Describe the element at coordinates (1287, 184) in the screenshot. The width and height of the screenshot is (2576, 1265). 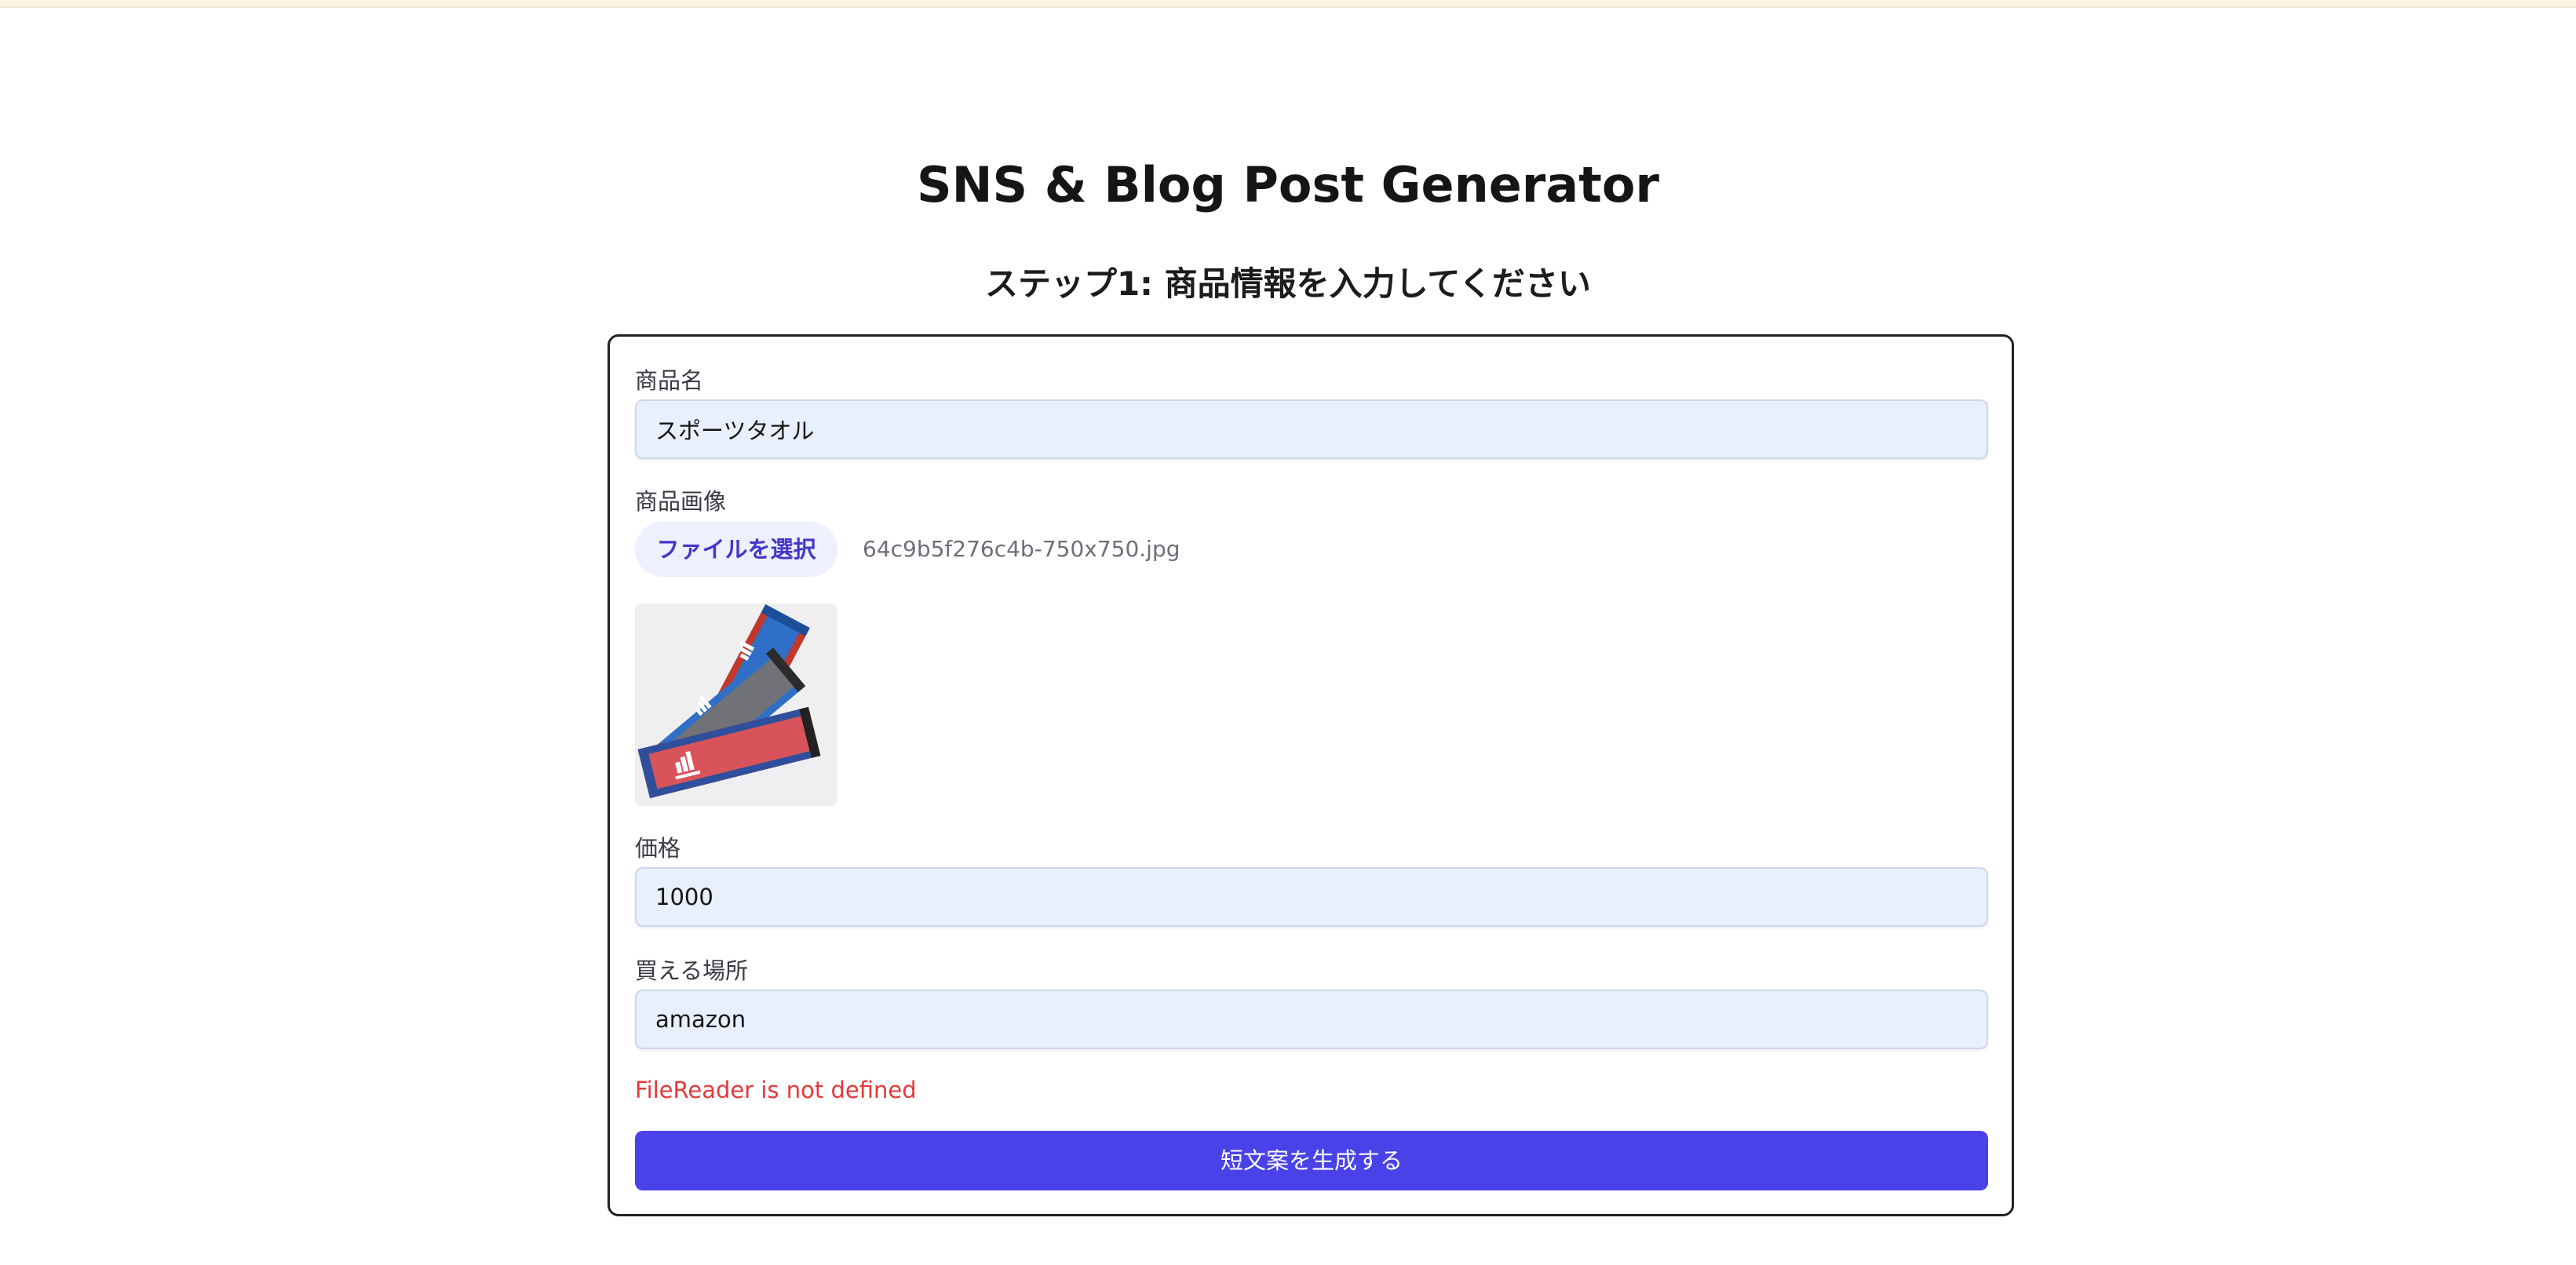
I see `page-title: SNS & Blog Post Generator` at that location.